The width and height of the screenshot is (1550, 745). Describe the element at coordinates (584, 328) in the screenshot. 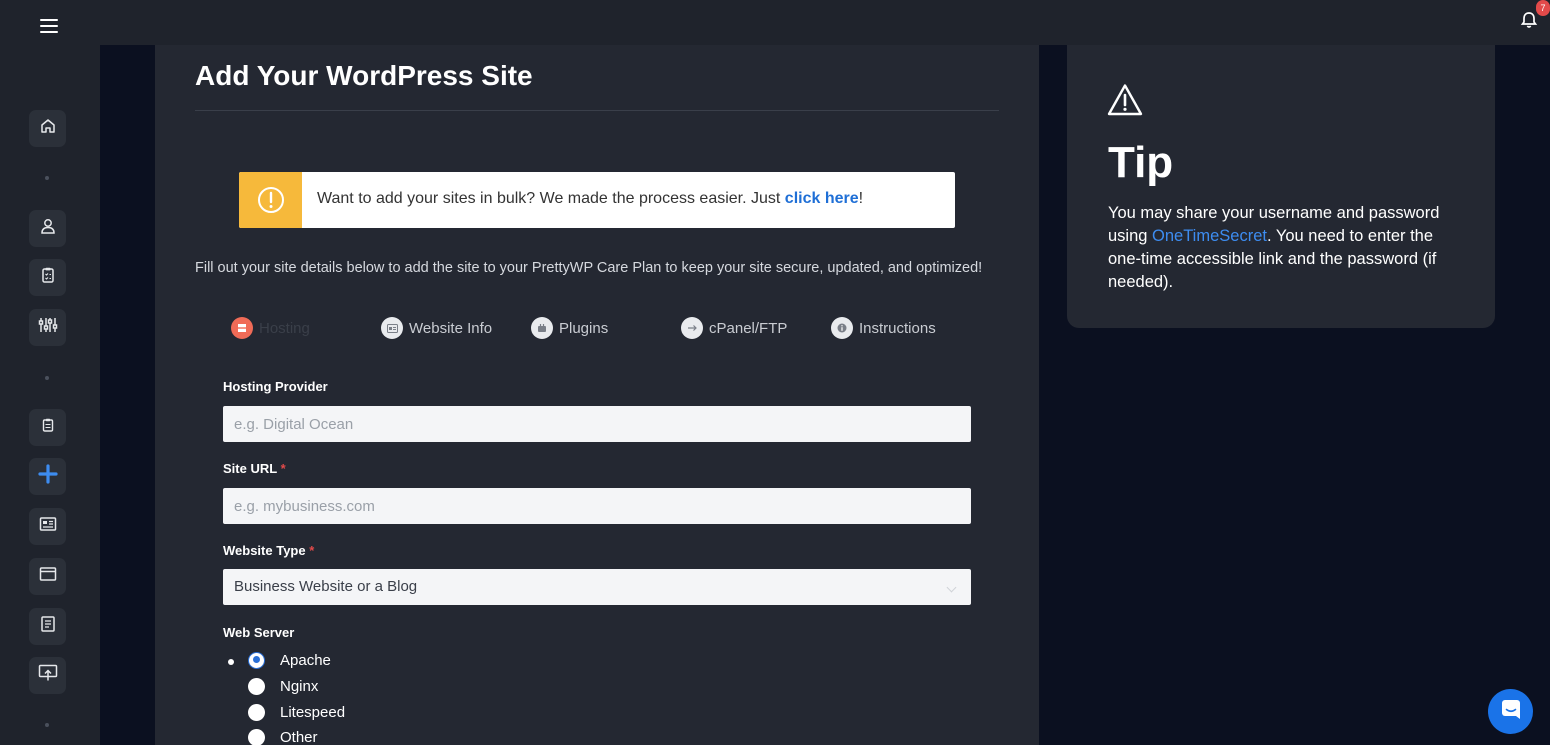

I see `tab-plugins-label: Plugins` at that location.